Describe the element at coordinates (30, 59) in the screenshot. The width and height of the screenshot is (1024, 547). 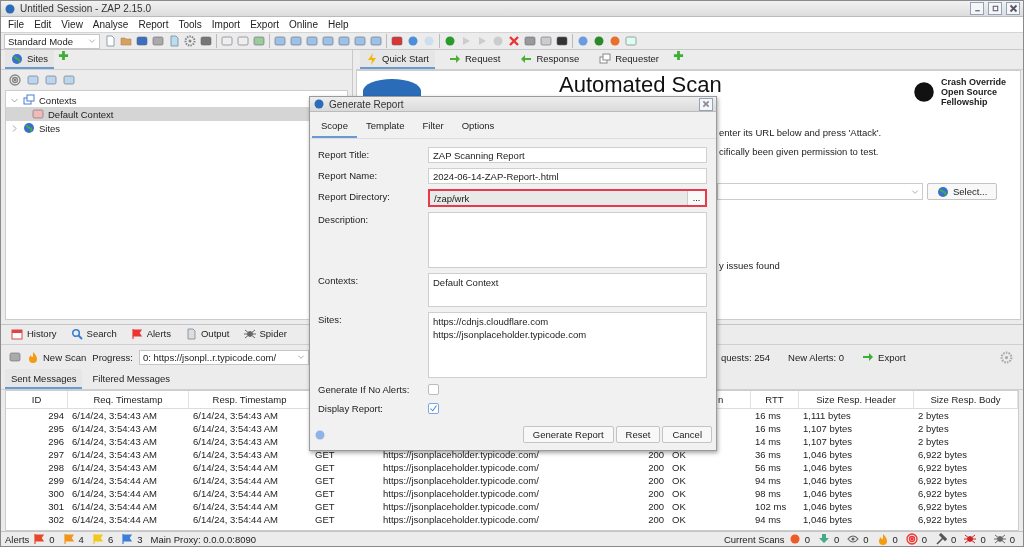
I see `sites-tab: Sites` at that location.